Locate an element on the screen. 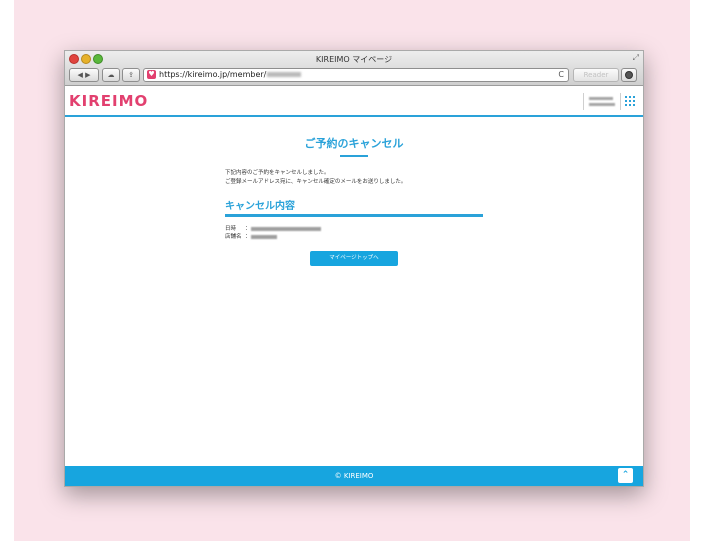 Image resolution: width=708 pixels, height=541 pixels. share-icon: ⇪ is located at coordinates (131, 75).